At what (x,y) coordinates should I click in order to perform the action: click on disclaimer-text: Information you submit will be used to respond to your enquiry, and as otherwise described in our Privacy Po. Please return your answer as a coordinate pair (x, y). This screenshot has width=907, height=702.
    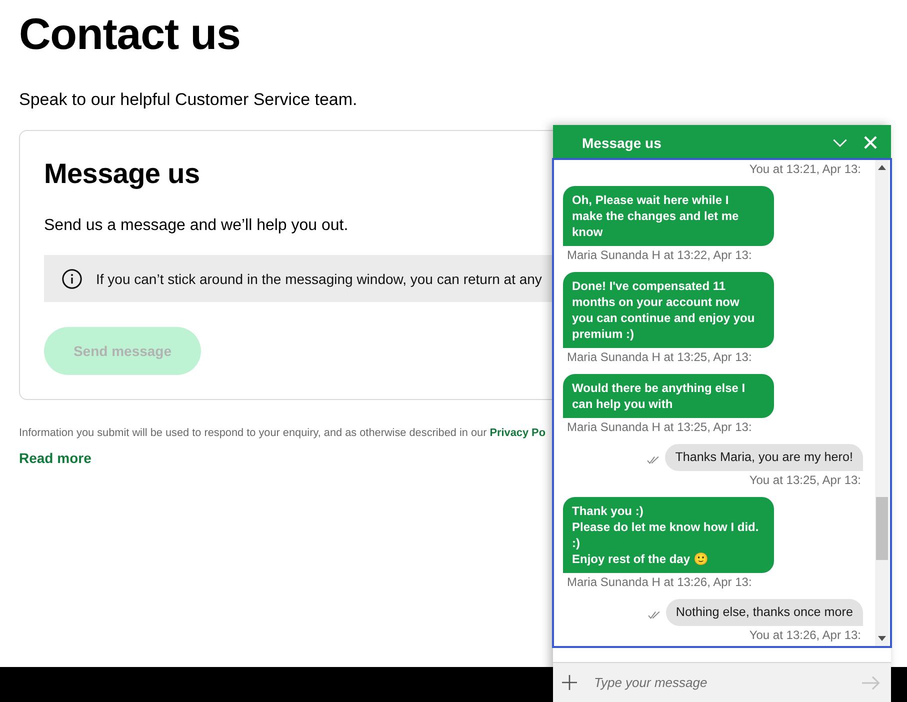
    Looking at the image, I should click on (282, 433).